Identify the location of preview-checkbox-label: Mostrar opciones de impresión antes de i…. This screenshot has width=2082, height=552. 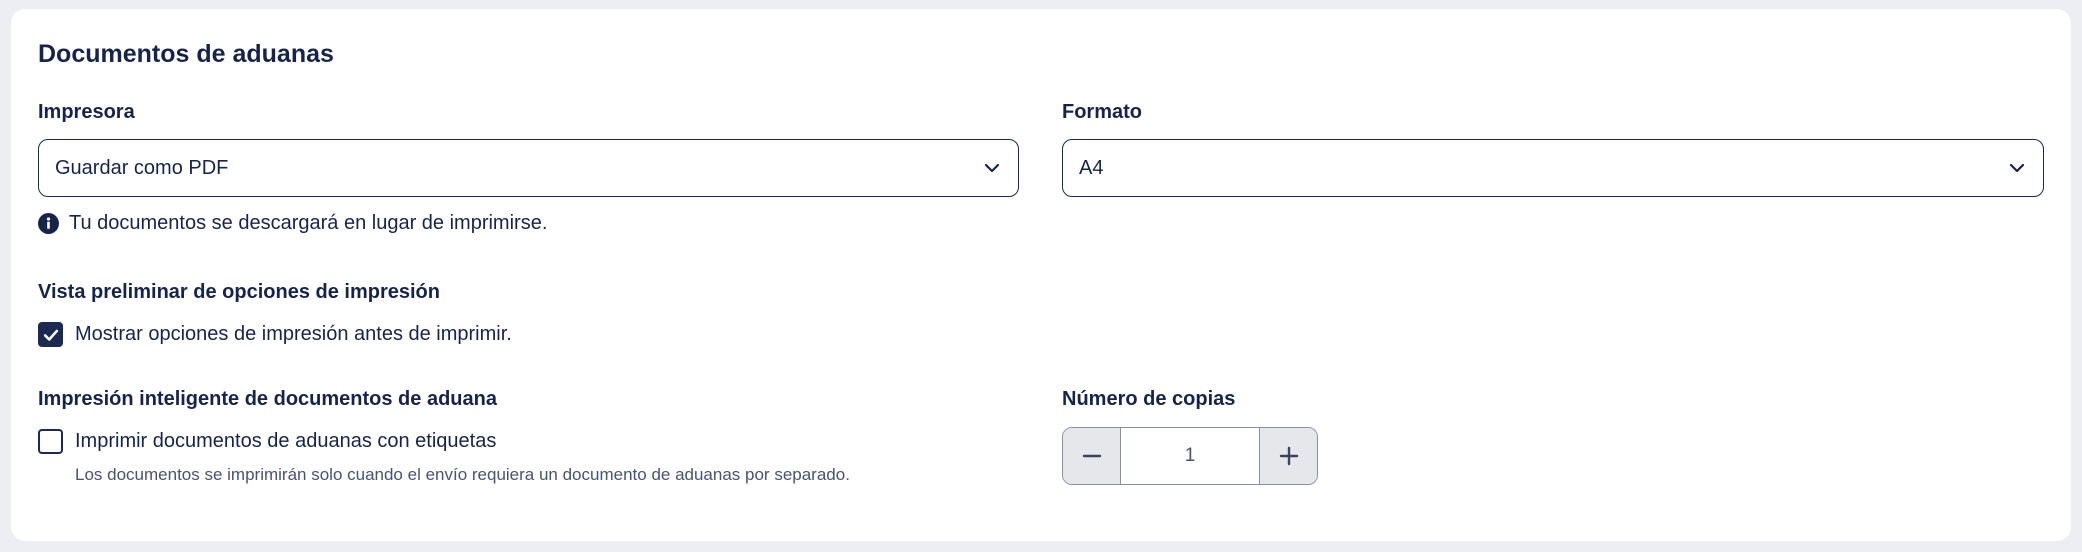
(293, 334).